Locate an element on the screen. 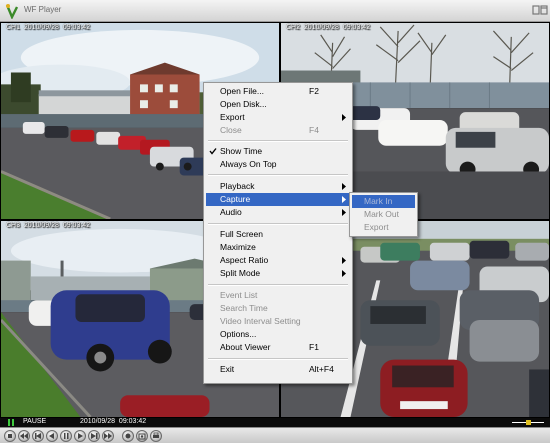  menu-item-video-interval-setting: Video Interval Setting is located at coordinates (278, 321).